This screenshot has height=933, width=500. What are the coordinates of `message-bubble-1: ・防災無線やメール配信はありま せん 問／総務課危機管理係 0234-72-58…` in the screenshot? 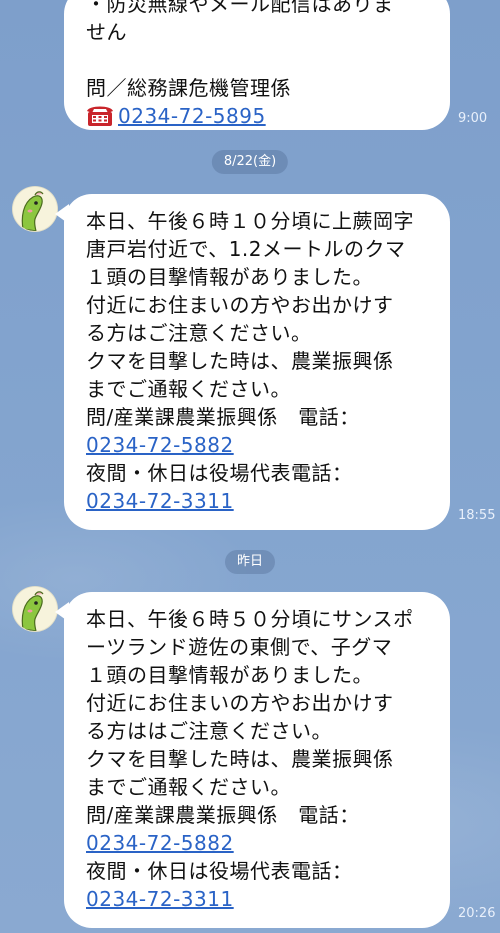 It's located at (257, 65).